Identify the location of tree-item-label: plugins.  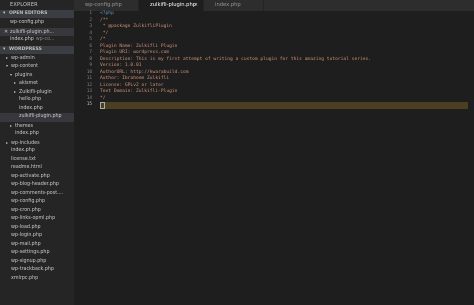
(24, 75).